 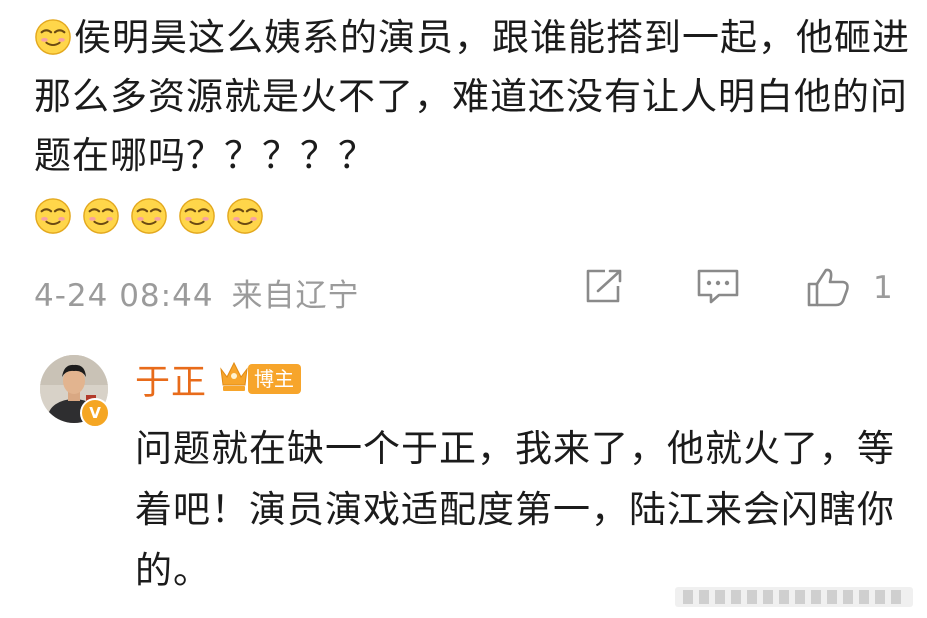 I want to click on watermark-icon, so click(x=794, y=597).